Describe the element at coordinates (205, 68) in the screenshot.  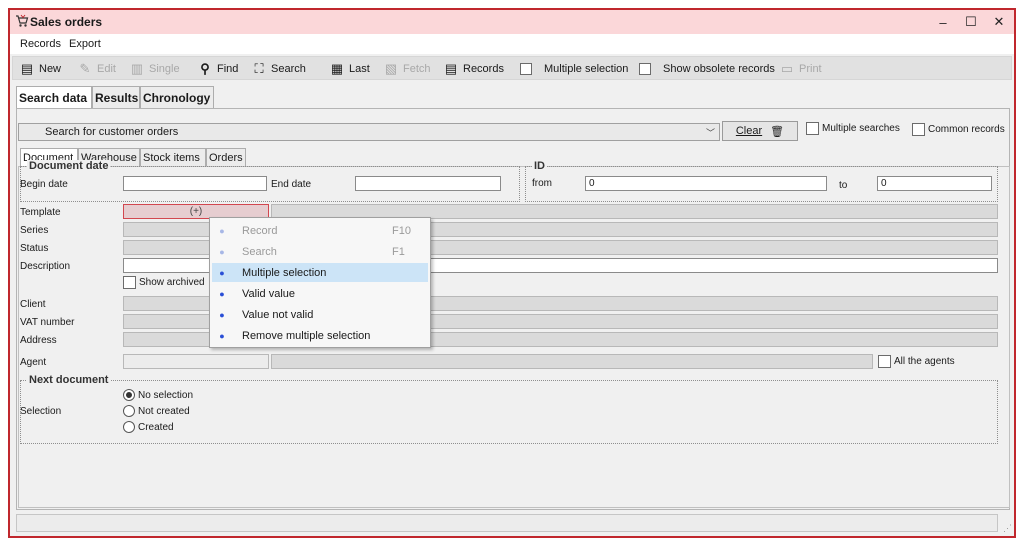
I see `magnifier-icon: ⚲` at that location.